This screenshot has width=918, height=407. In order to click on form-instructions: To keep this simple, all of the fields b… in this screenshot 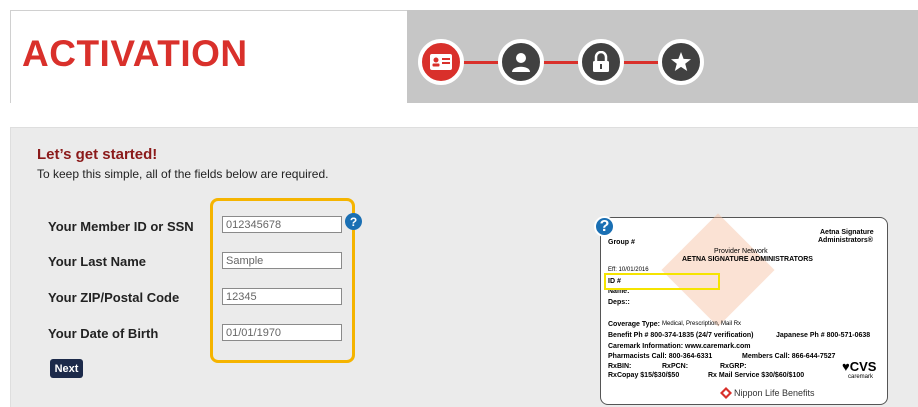, I will do `click(183, 174)`.